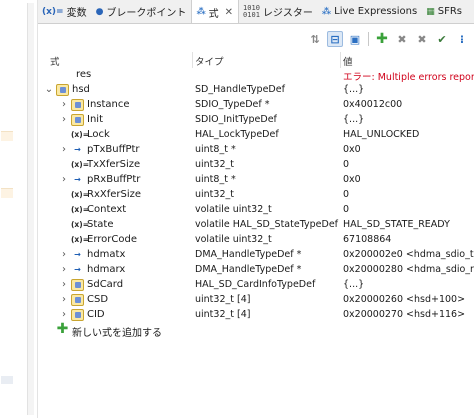  I want to click on remove-all-icon: ✖, so click(422, 39).